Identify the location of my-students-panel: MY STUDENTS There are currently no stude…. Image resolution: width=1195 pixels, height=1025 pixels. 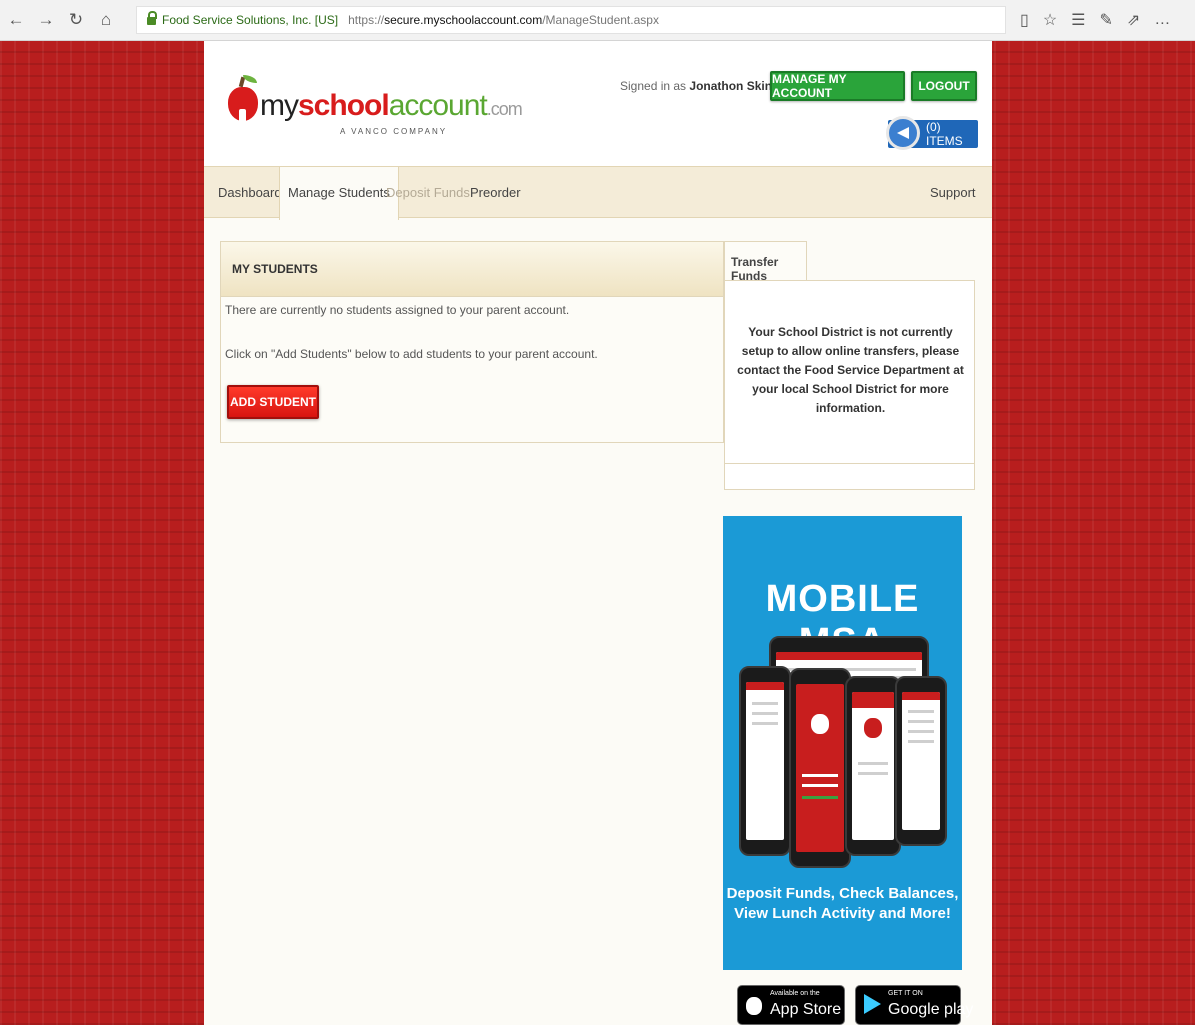
(472, 342).